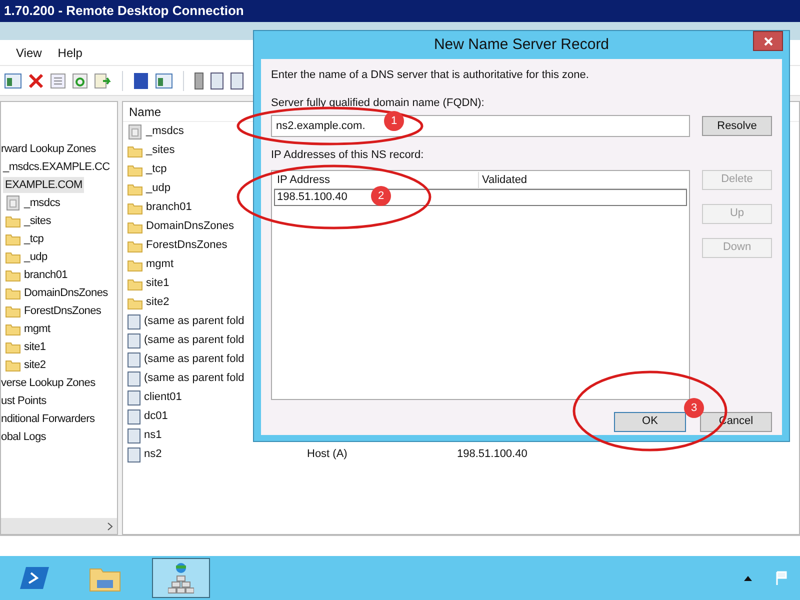 The height and width of the screenshot is (600, 800). I want to click on tree-item: _tcp, so click(34, 239).